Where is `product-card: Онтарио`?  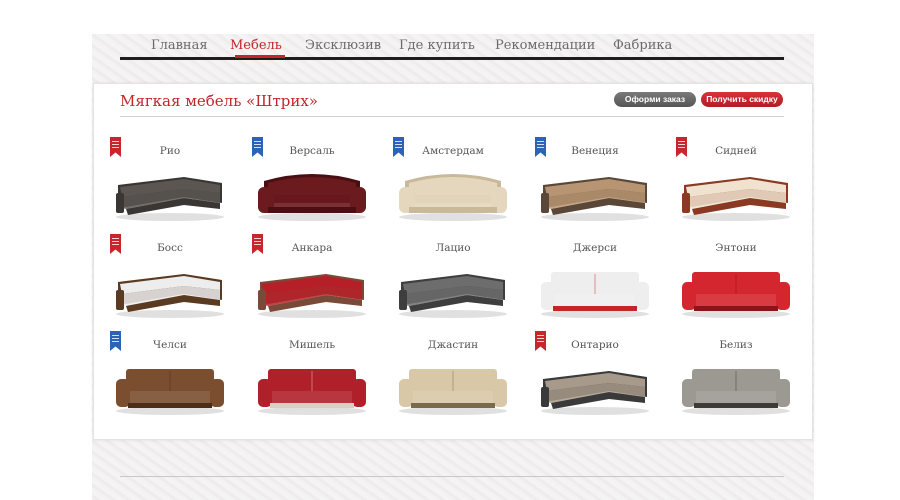 product-card: Онтарио is located at coordinates (605, 376).